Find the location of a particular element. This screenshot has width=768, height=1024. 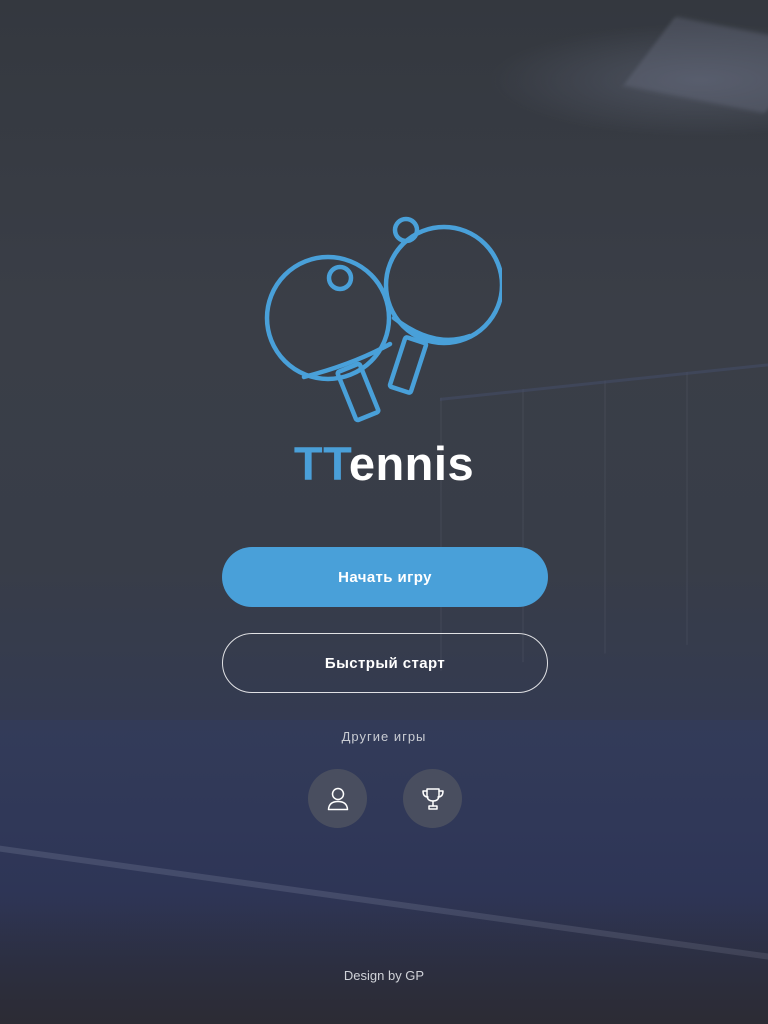

app-title-accent: TT is located at coordinates (321, 463).